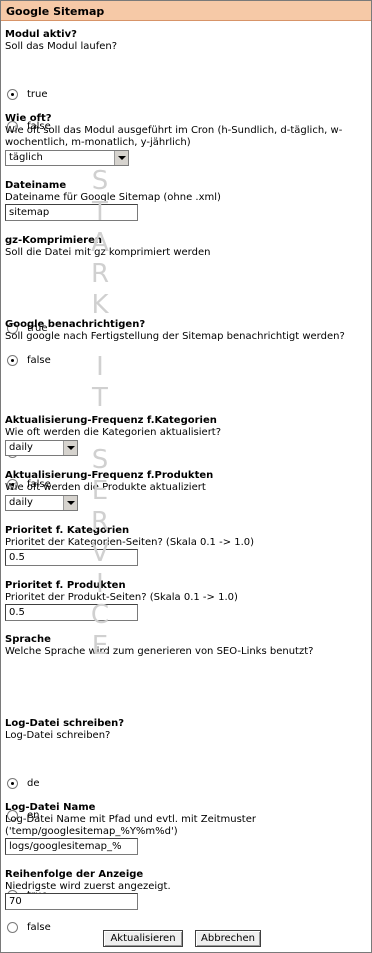 This screenshot has width=372, height=953. What do you see at coordinates (75, 324) in the screenshot?
I see `benachrichtigen-title: Google benachrichtigen?` at bounding box center [75, 324].